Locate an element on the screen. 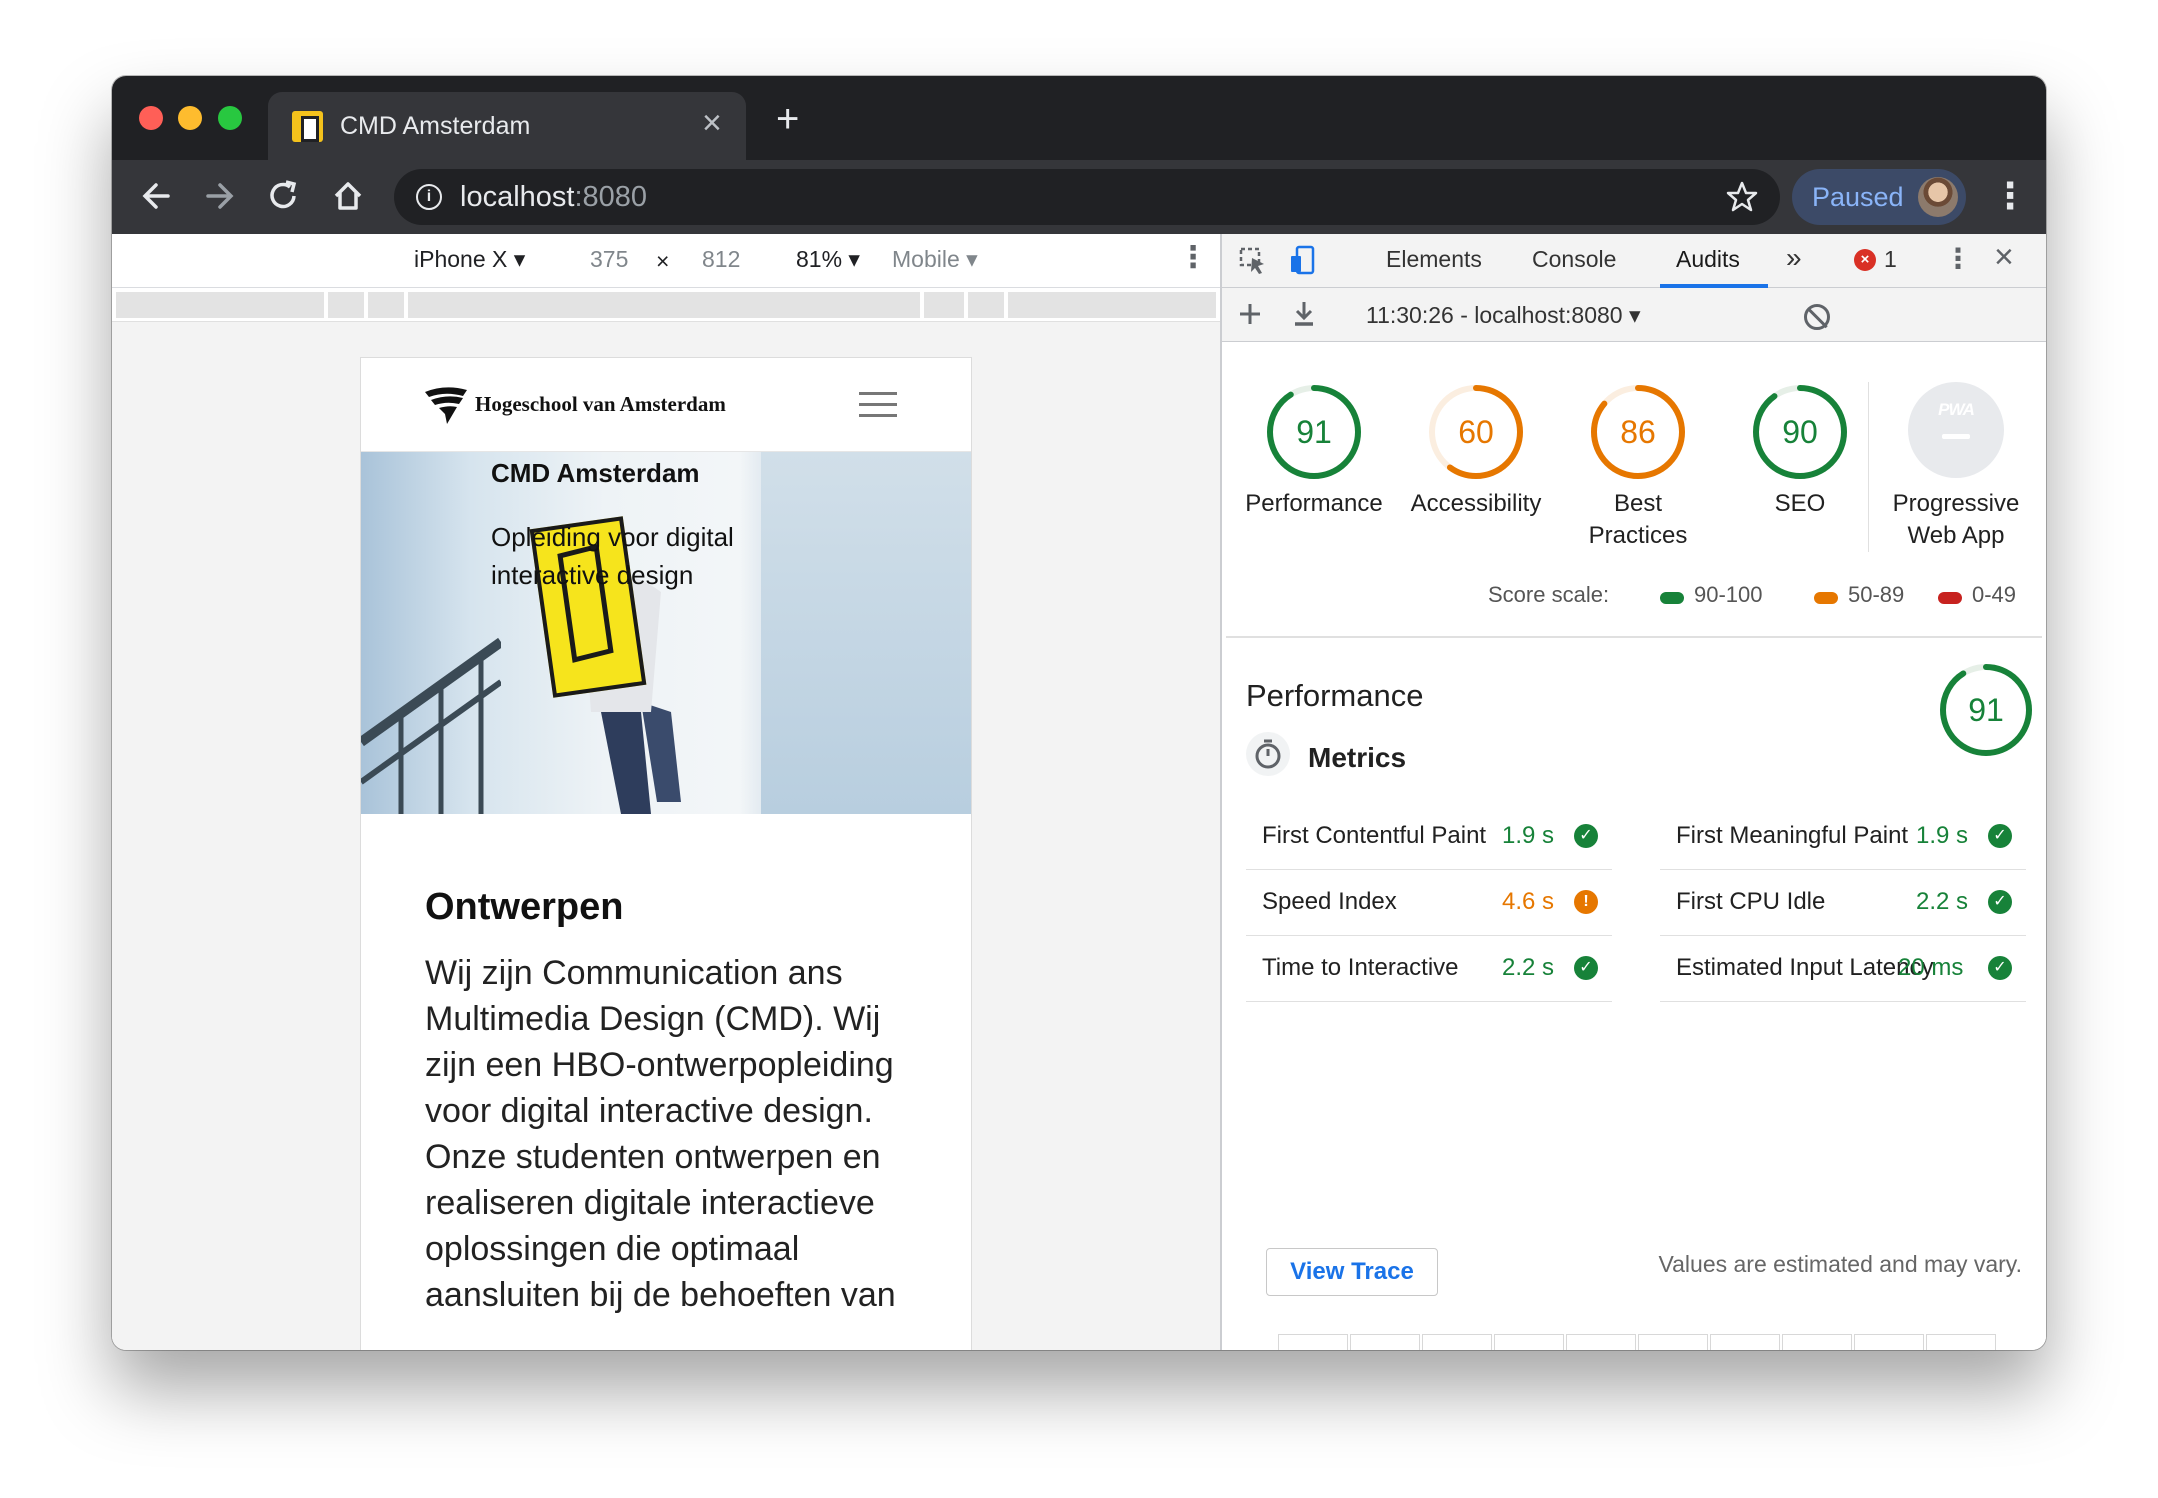  device-name: iPhone X is located at coordinates (461, 259).